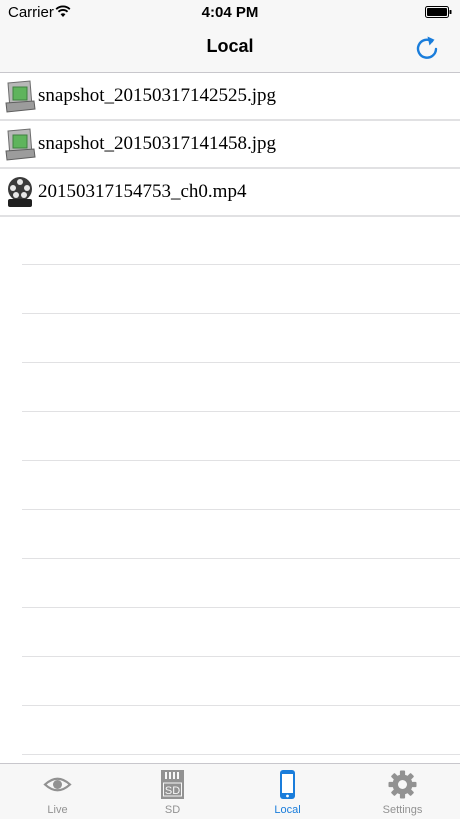 This screenshot has width=460, height=819. I want to click on tab-local: Local, so click(287, 791).